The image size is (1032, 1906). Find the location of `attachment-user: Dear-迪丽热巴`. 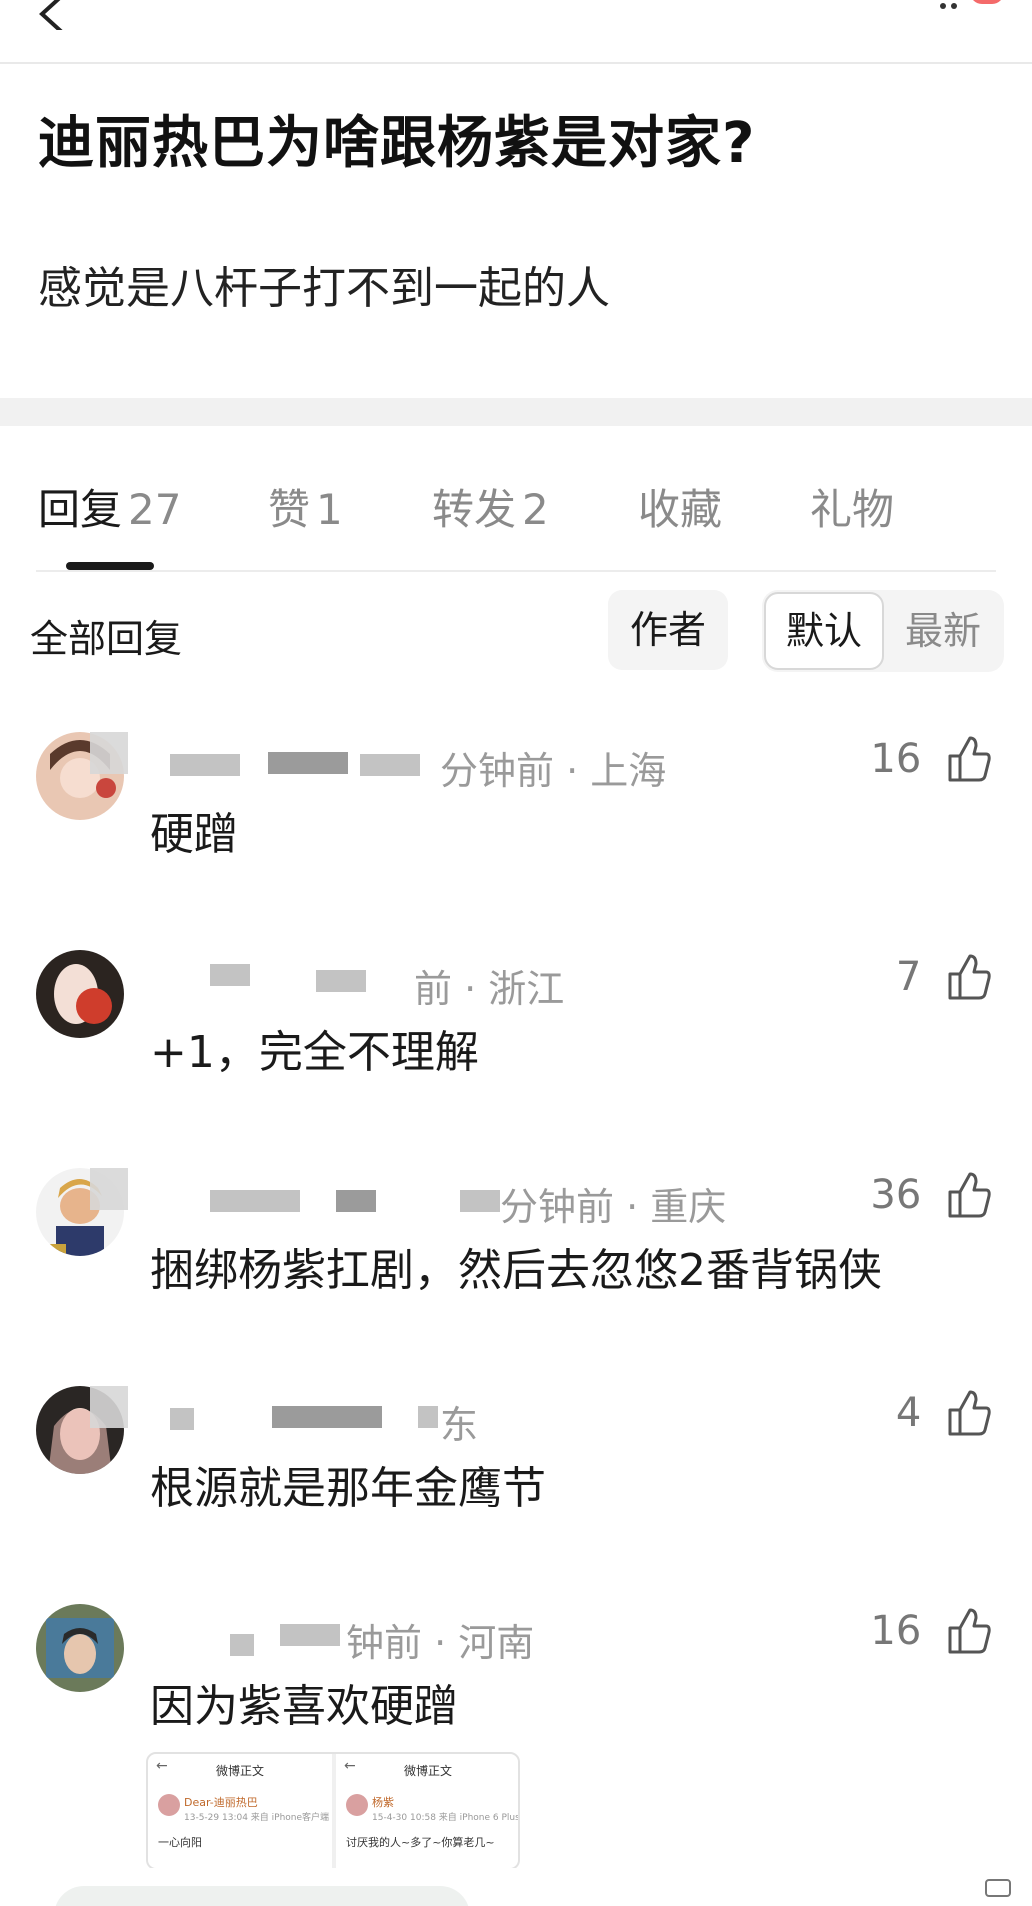

attachment-user: Dear-迪丽热巴 is located at coordinates (221, 1802).